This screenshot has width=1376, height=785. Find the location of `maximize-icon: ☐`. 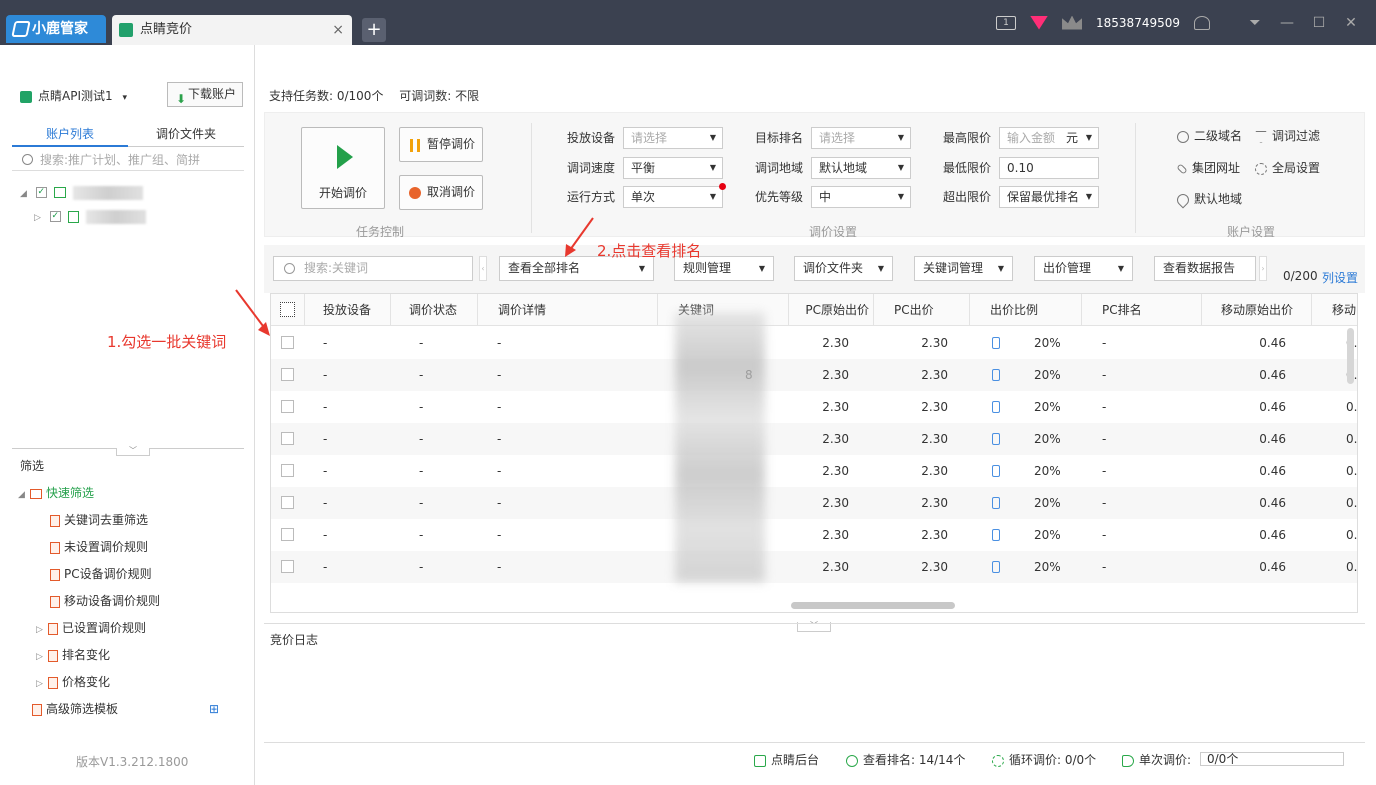

maximize-icon: ☐ is located at coordinates (1319, 23).